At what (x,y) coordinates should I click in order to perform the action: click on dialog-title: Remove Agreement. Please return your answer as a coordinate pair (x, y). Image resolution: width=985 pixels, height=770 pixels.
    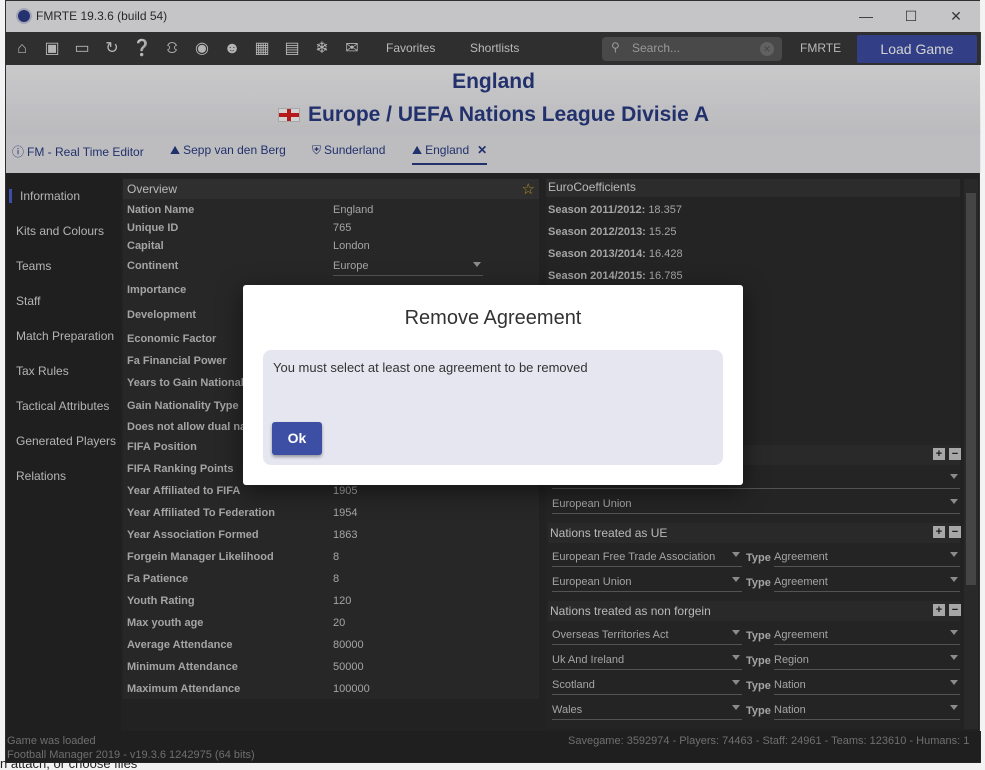
    Looking at the image, I should click on (493, 318).